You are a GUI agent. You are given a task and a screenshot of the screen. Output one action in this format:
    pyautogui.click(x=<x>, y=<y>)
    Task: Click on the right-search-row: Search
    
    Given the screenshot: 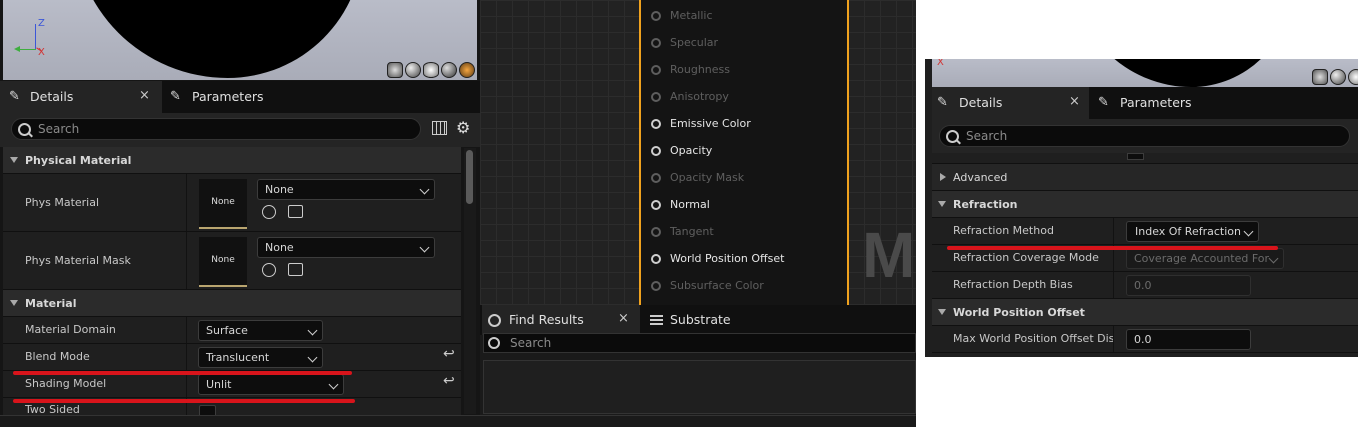 What is the action you would take?
    pyautogui.click(x=1145, y=136)
    